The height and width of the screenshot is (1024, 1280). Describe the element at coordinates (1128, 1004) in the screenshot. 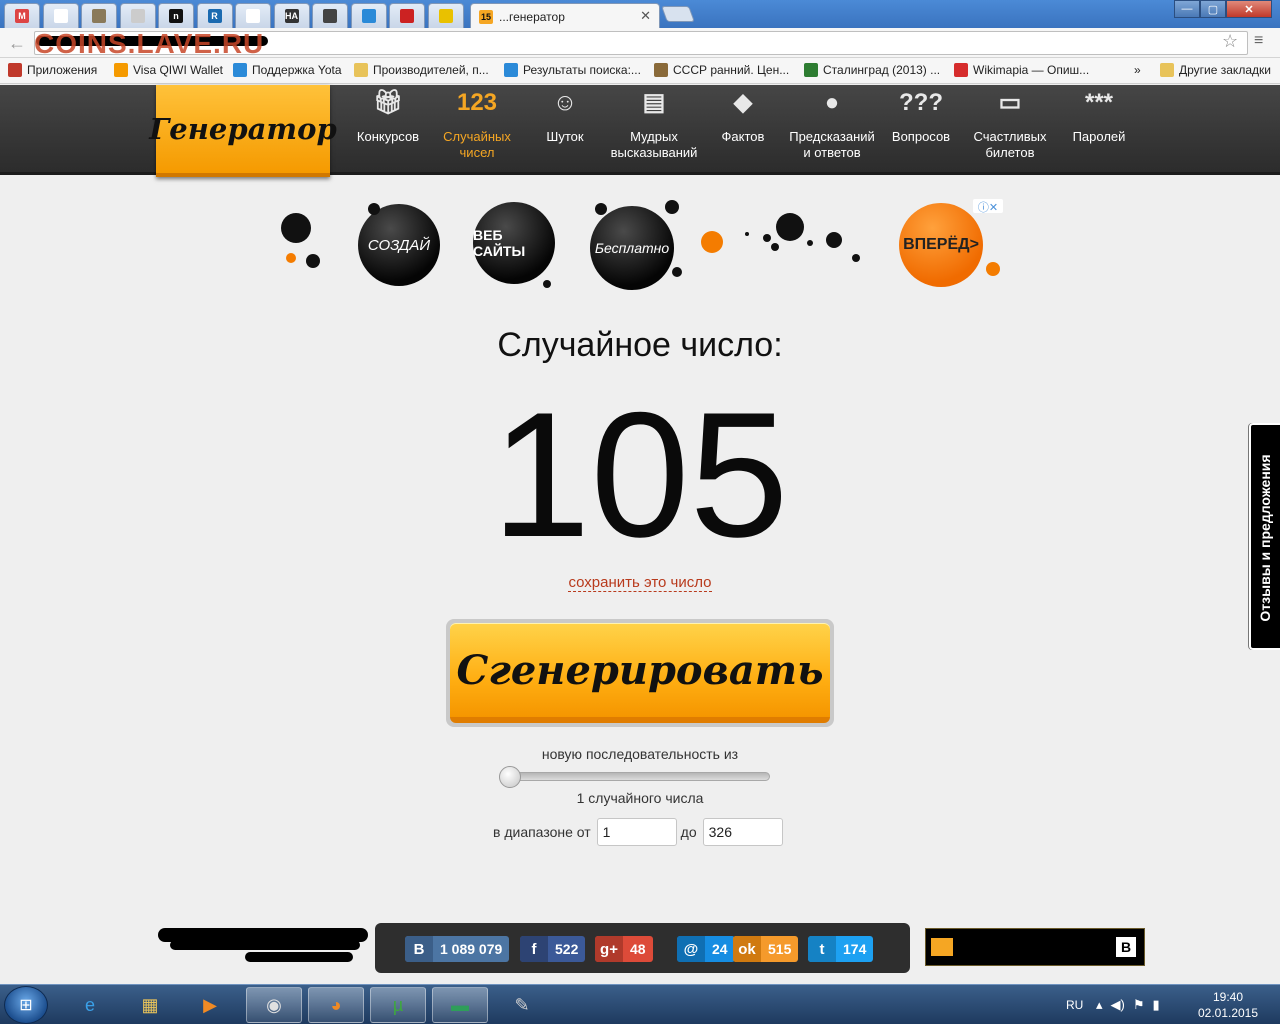

I see `tray-icons: ▴ ◀︎) ⚑ ▮` at that location.